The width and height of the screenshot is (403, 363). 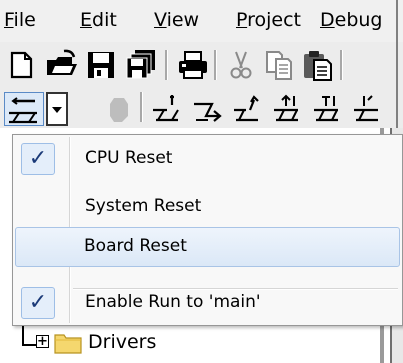 What do you see at coordinates (29, 345) in the screenshot?
I see `tree-connector-line` at bounding box center [29, 345].